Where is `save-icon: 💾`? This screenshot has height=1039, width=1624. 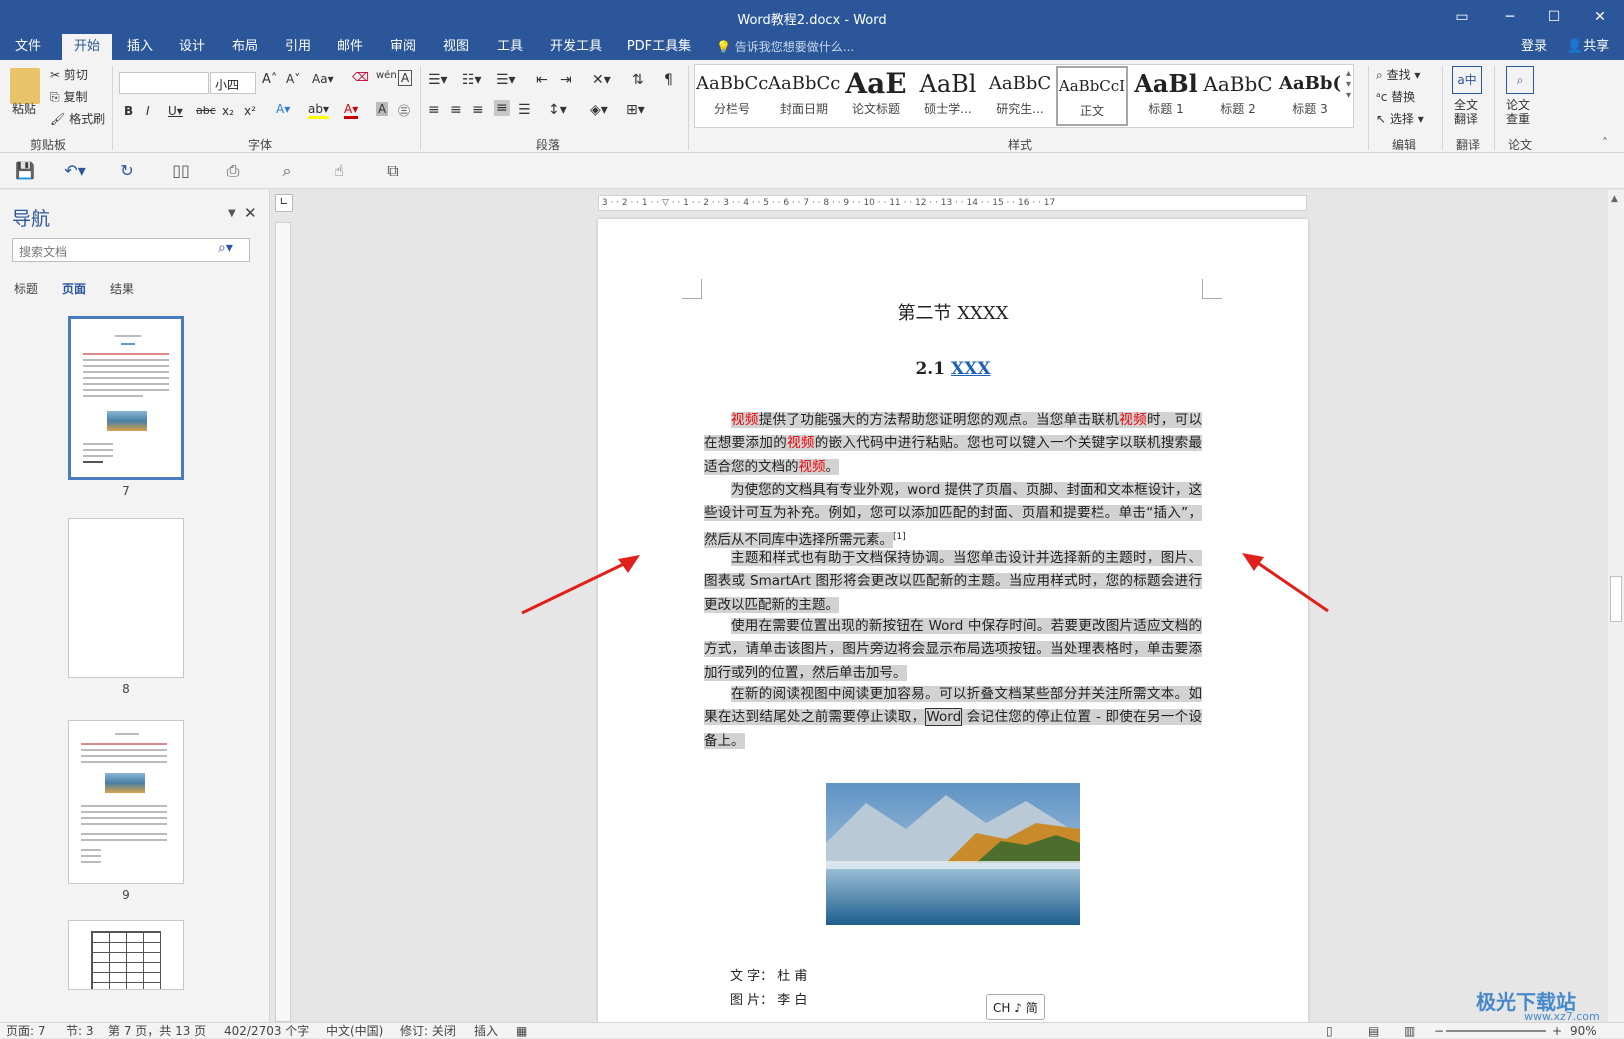 save-icon: 💾 is located at coordinates (25, 172).